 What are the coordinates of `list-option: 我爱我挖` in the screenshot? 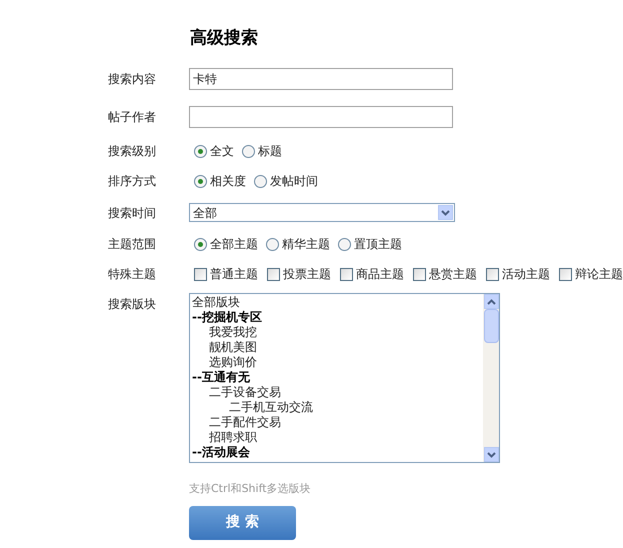 It's located at (337, 332).